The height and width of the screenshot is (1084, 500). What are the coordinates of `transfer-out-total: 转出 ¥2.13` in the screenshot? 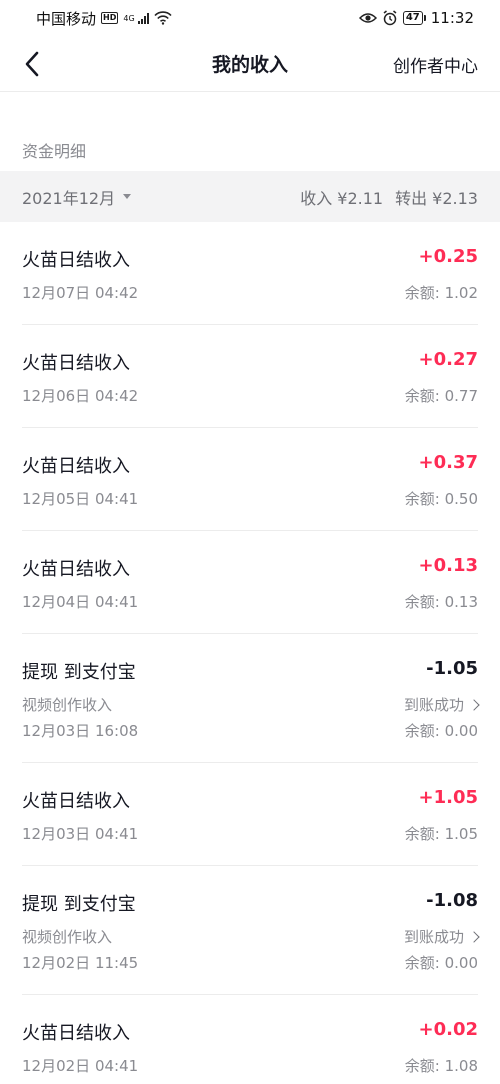 It's located at (436, 198).